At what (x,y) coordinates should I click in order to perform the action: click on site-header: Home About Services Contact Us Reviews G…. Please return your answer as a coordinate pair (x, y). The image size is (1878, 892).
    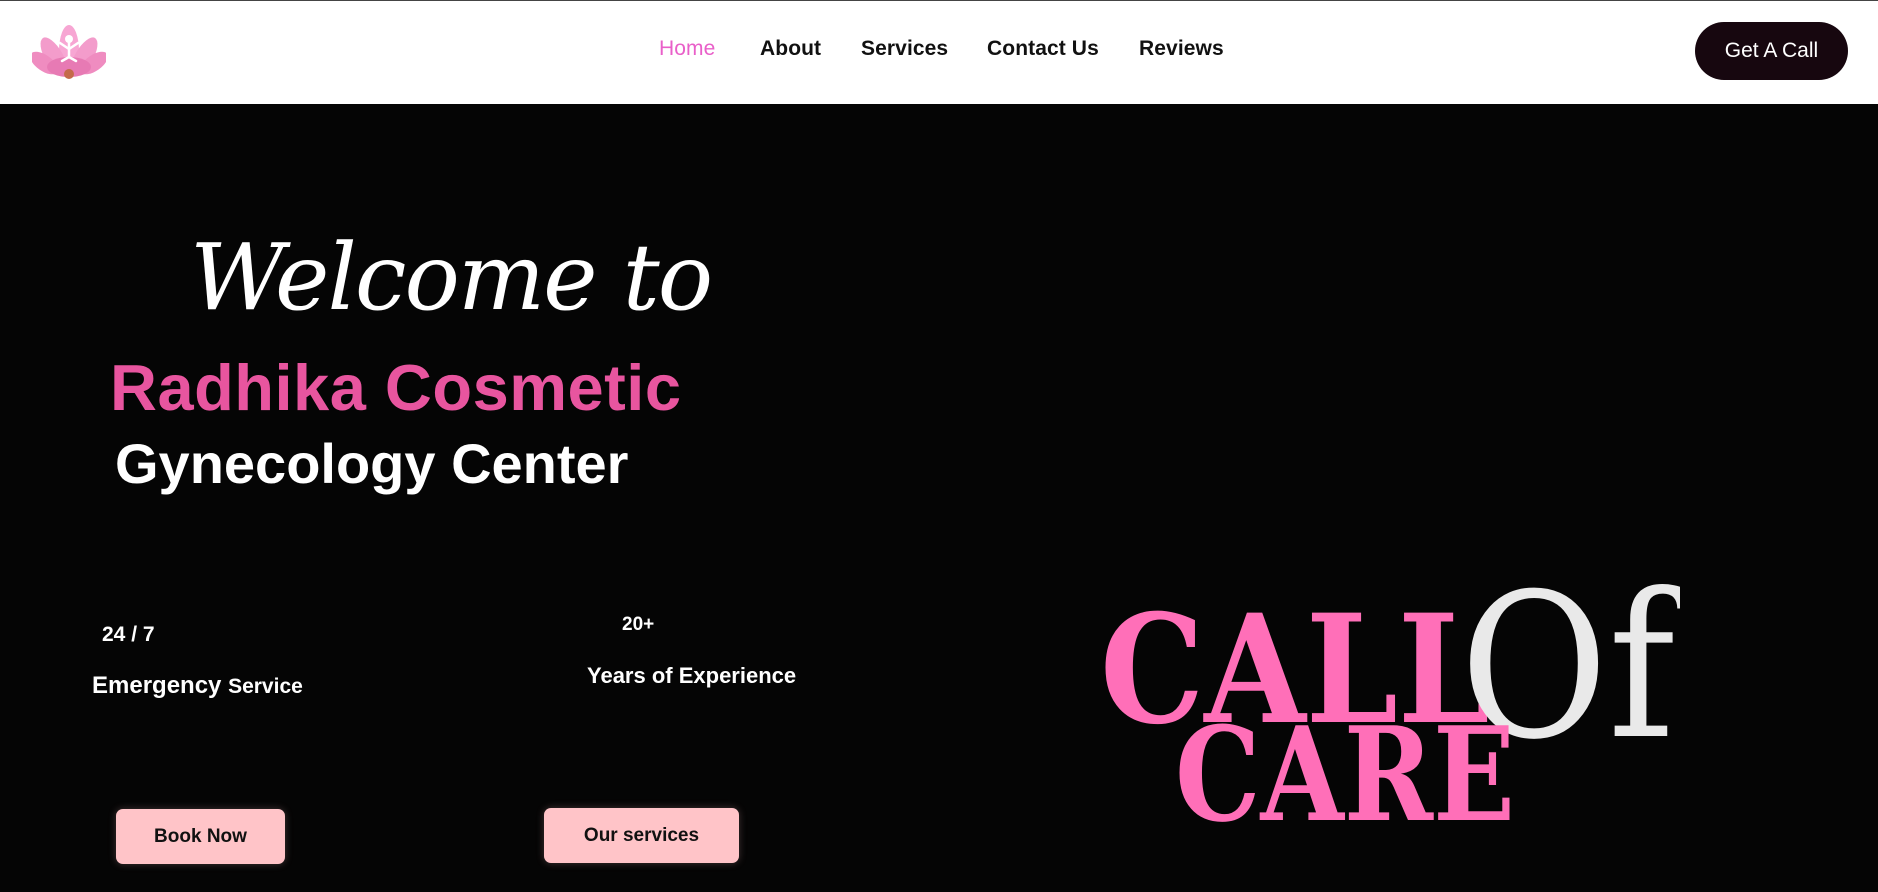
    Looking at the image, I should click on (939, 52).